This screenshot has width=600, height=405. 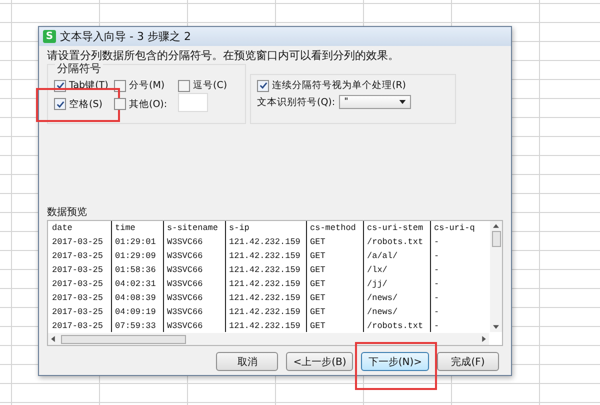 What do you see at coordinates (137, 242) in the screenshot?
I see `table-cell: 01:29:01` at bounding box center [137, 242].